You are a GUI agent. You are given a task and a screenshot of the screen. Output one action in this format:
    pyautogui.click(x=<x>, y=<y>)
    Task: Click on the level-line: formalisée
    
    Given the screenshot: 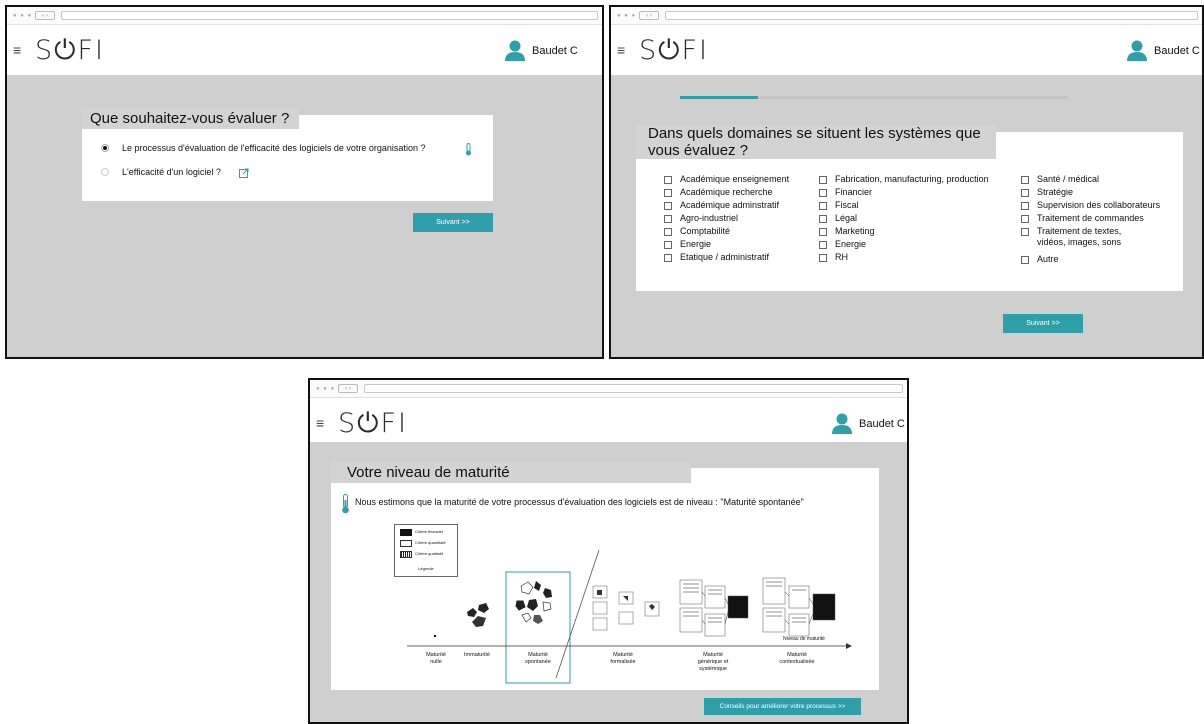 What is the action you would take?
    pyautogui.click(x=623, y=662)
    